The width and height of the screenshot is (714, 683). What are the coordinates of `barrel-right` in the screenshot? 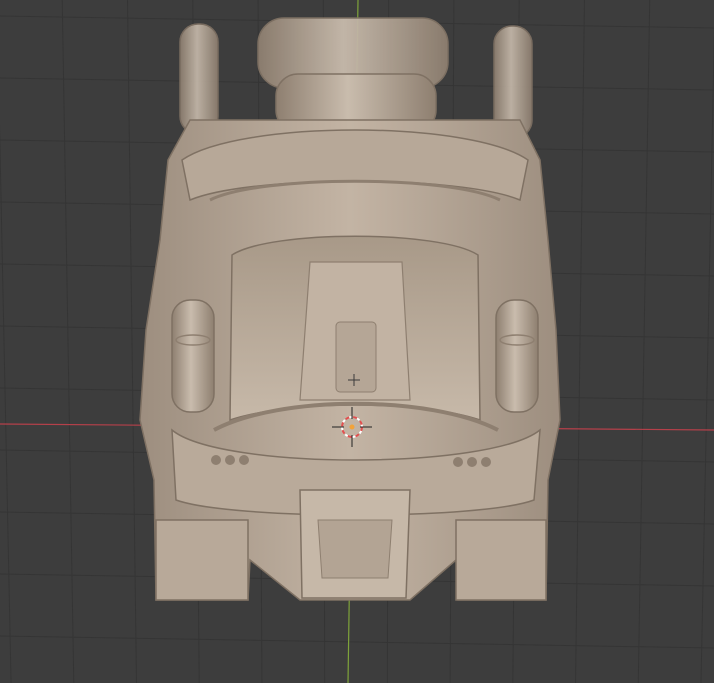 It's located at (517, 356).